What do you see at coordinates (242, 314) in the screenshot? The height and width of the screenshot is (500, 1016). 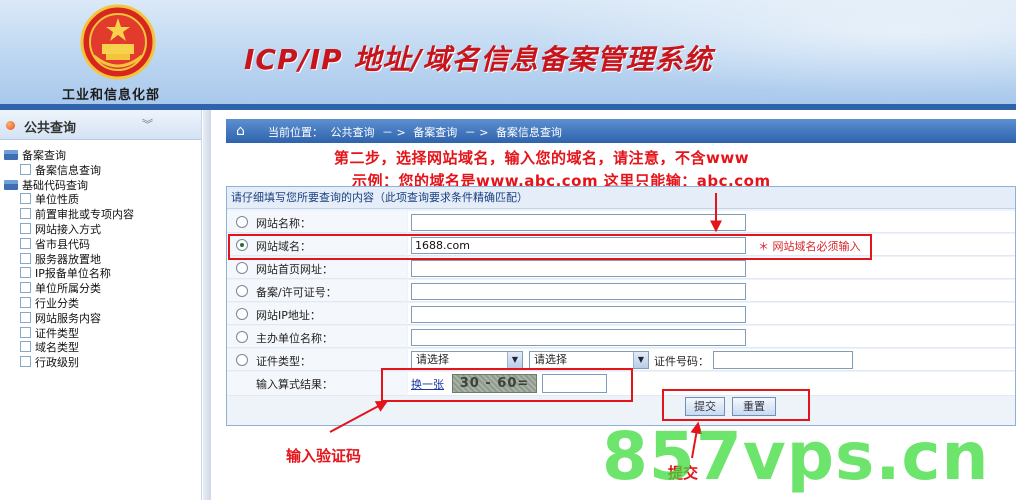 I see `radio-ip-address` at bounding box center [242, 314].